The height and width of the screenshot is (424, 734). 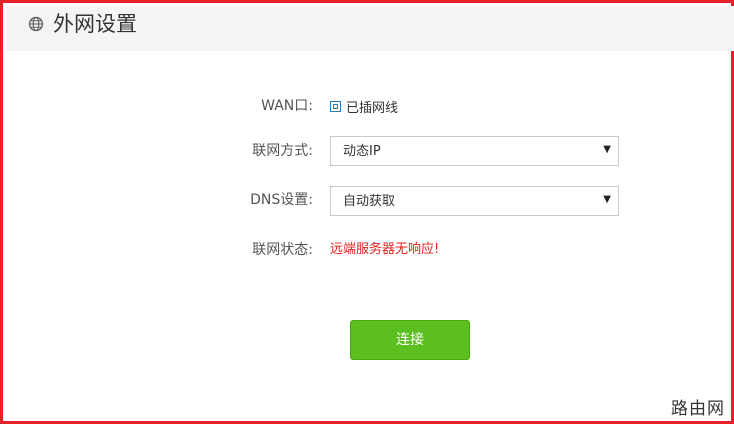 I want to click on page-header: 外网设置, so click(x=370, y=28).